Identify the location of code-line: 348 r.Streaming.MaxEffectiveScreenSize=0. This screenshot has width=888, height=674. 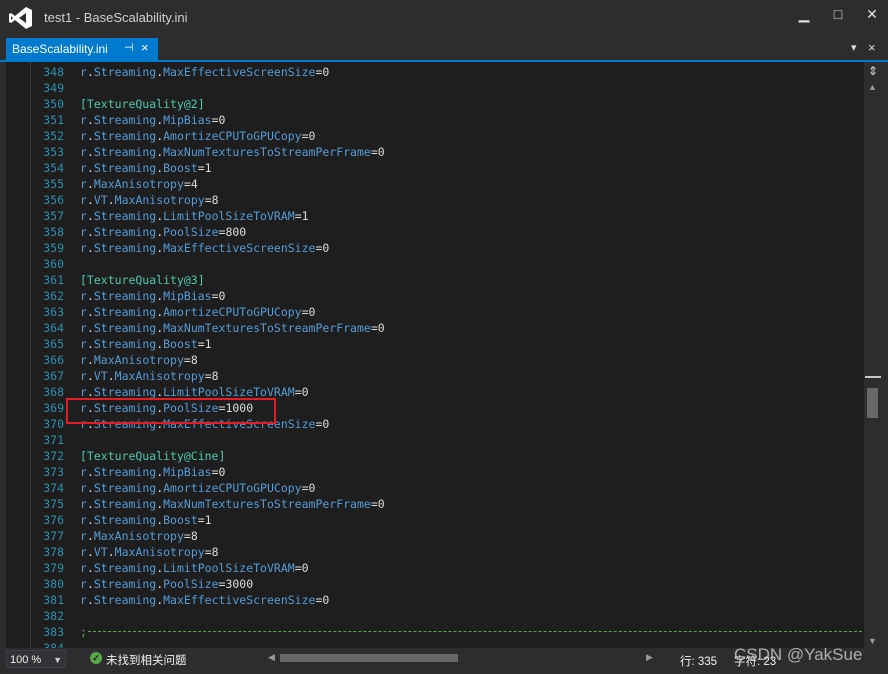
(435, 72).